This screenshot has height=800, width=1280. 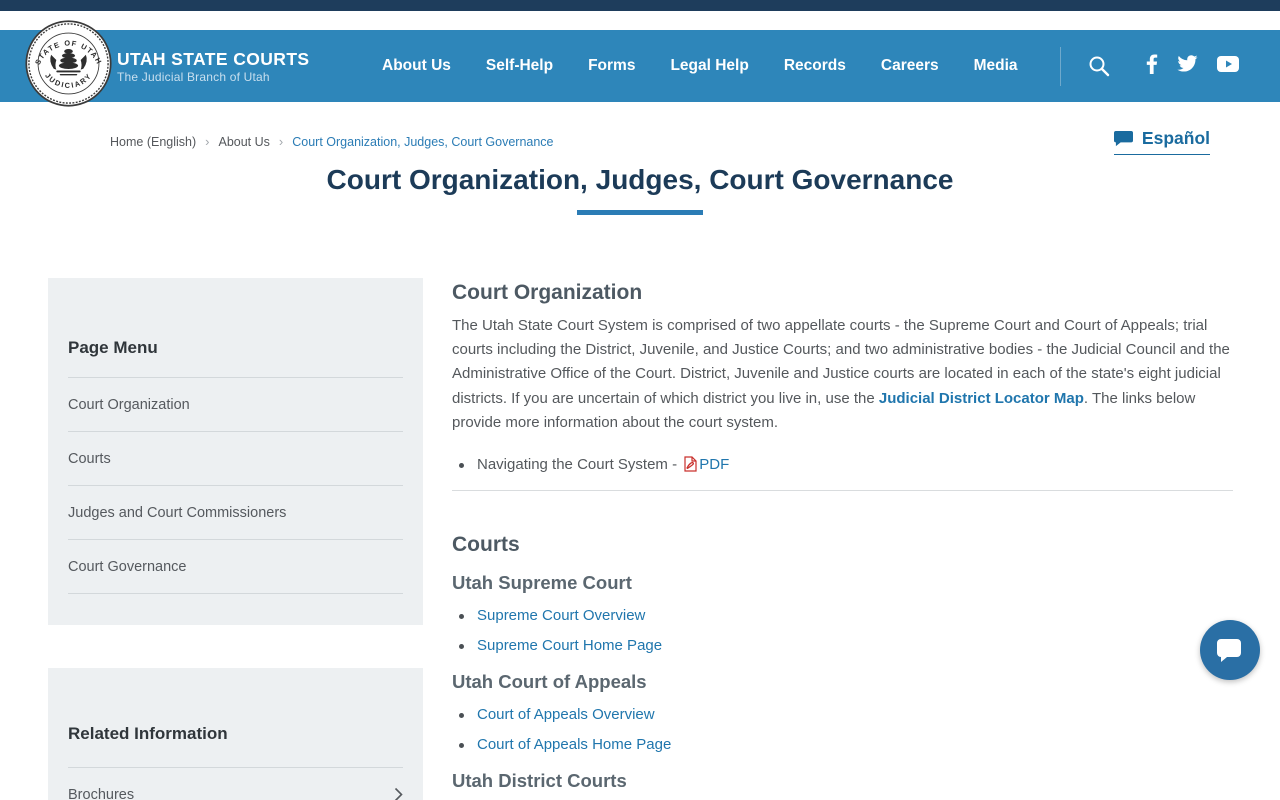 What do you see at coordinates (235, 459) in the screenshot?
I see `sidebar-item-courts: Courts` at bounding box center [235, 459].